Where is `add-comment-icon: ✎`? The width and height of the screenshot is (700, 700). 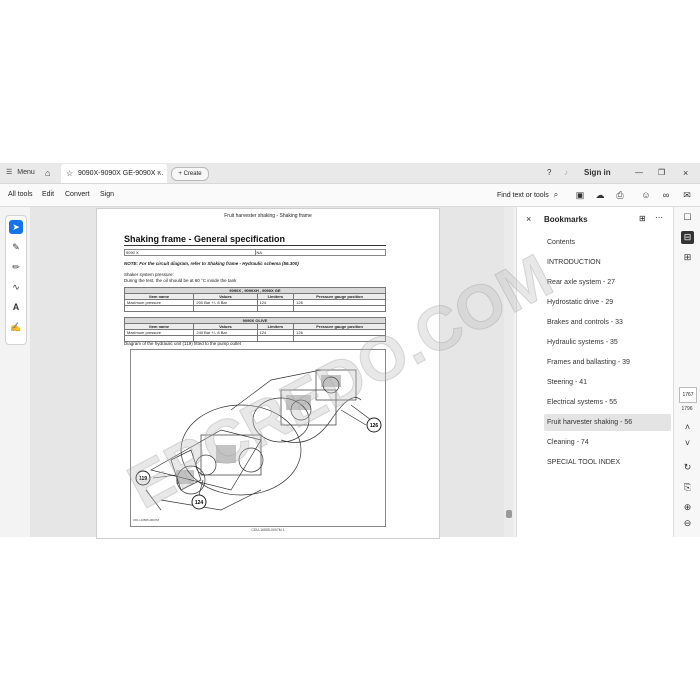
add-comment-icon: ✎ is located at coordinates (16, 247).